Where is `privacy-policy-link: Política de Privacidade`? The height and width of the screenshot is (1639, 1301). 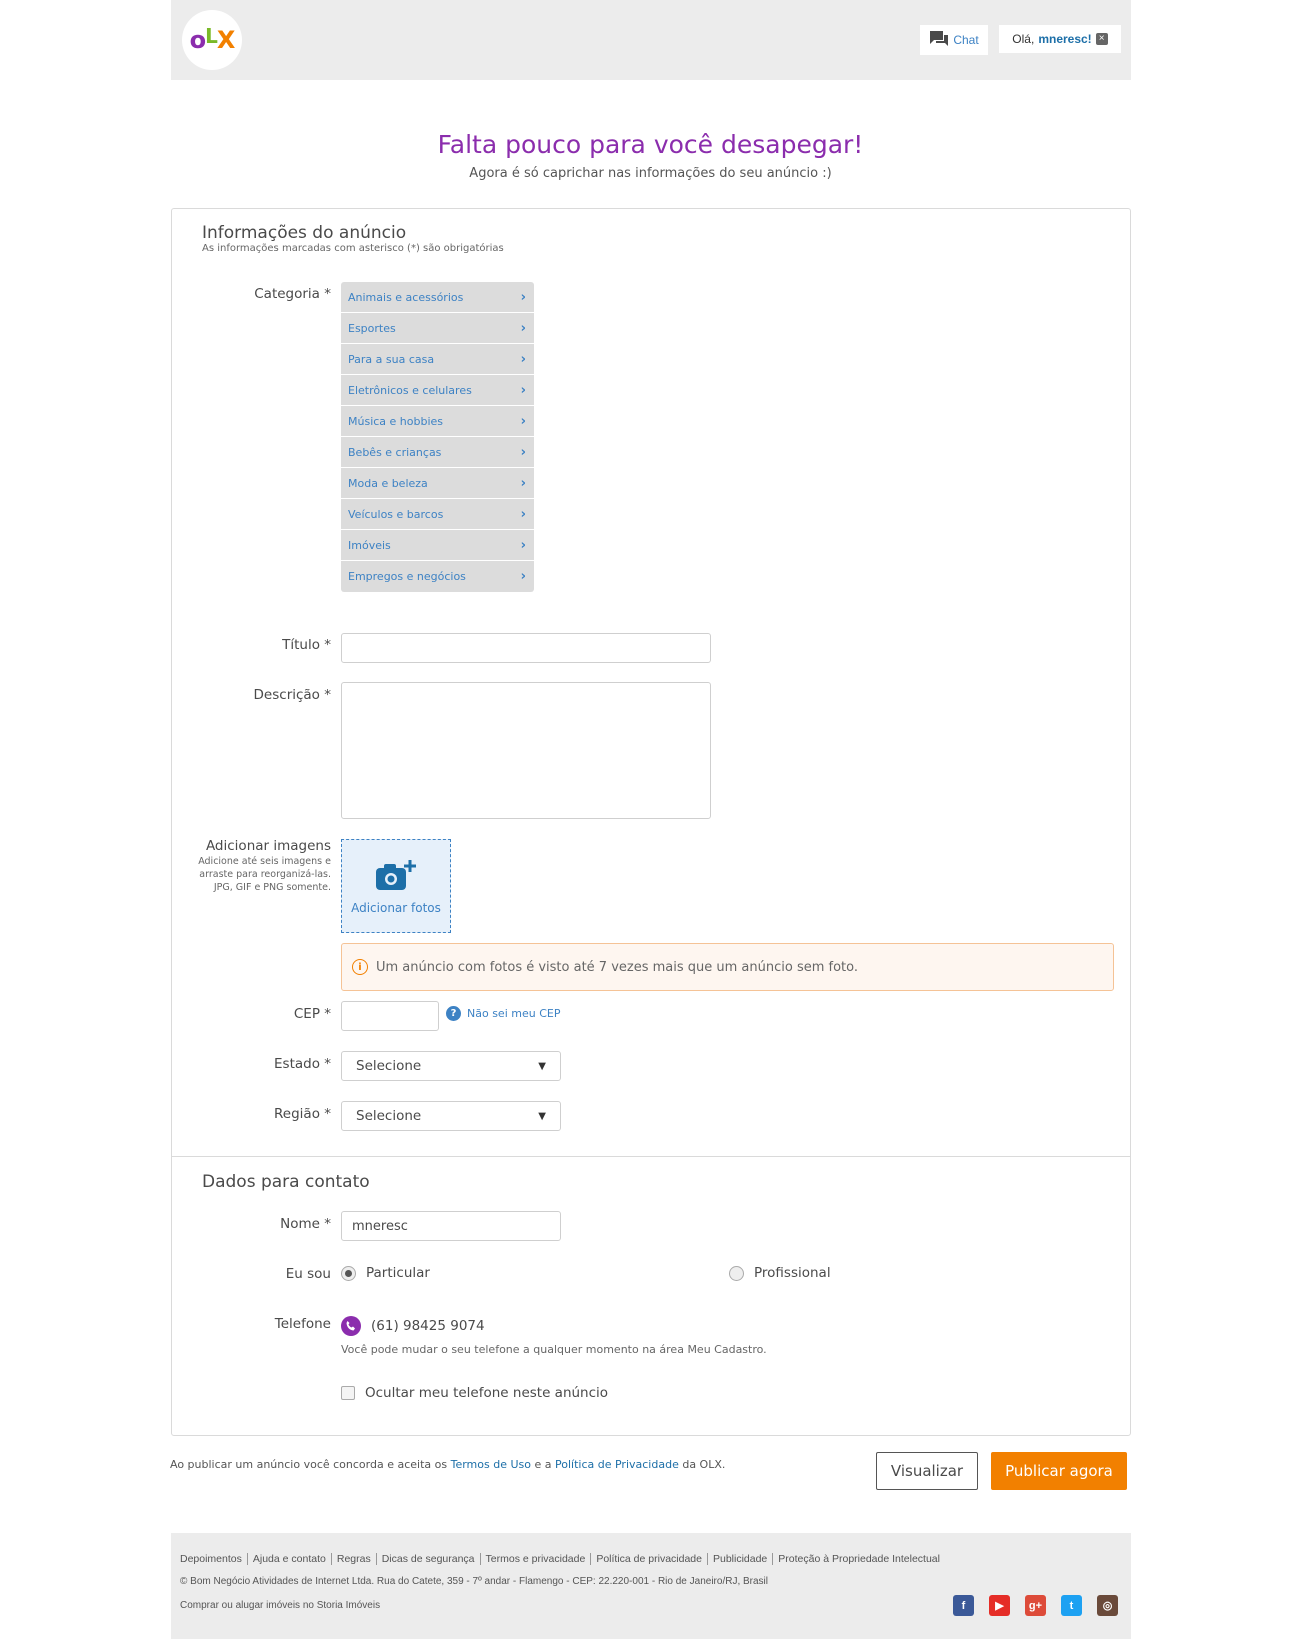
privacy-policy-link: Política de Privacidade is located at coordinates (617, 1464).